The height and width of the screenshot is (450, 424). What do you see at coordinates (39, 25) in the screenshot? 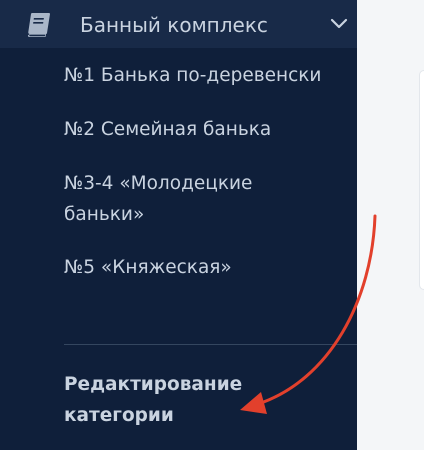
I see `book-icon` at bounding box center [39, 25].